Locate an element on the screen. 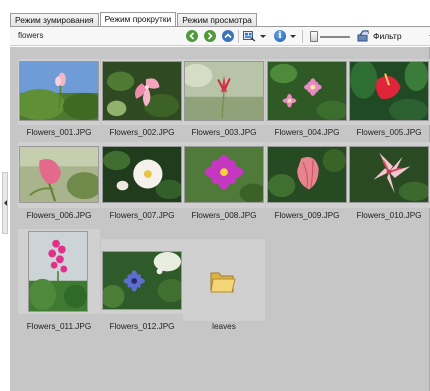 Image resolution: width=430 pixels, height=391 pixels. panel-splitter-handle is located at coordinates (5, 203).